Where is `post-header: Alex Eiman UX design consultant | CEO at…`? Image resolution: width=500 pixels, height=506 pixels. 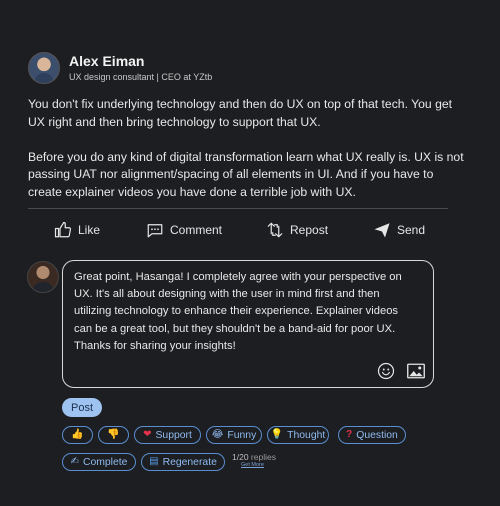 post-header: Alex Eiman UX design consultant | CEO at… is located at coordinates (120, 68).